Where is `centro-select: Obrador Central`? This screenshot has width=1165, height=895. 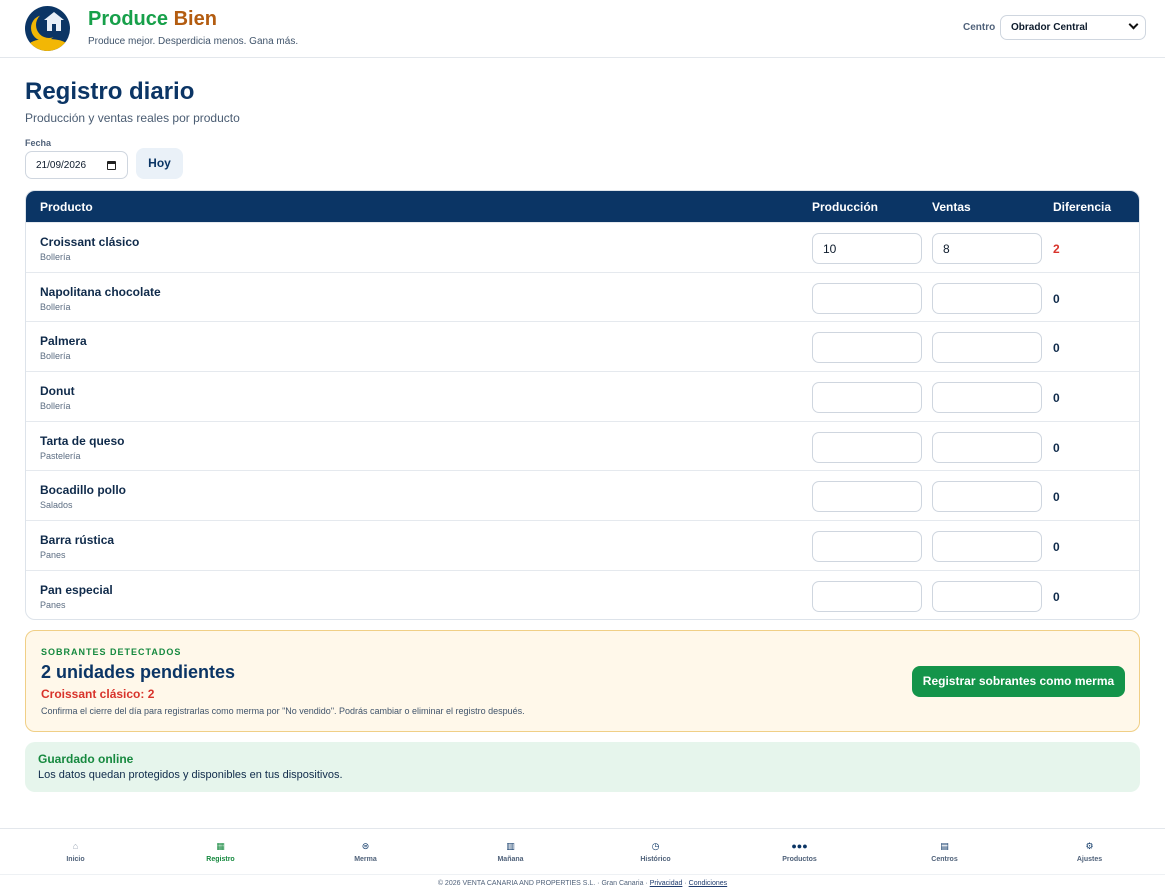
centro-select: Obrador Central is located at coordinates (1073, 27).